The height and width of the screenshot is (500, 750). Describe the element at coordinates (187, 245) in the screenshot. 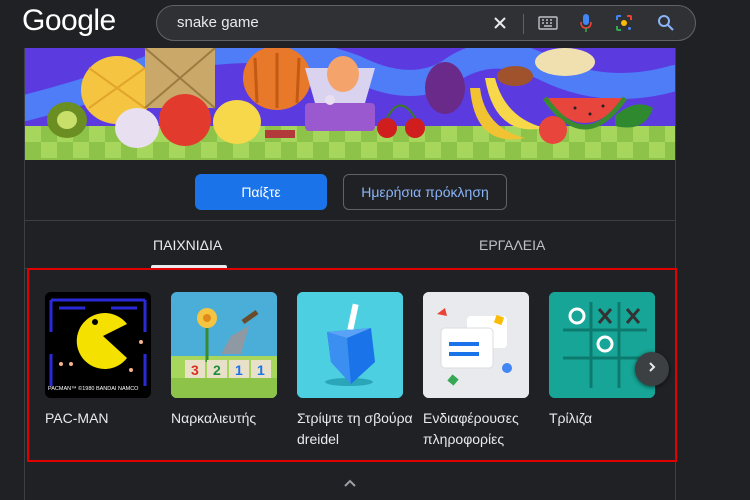

I see `tab-games: ΠΑΙΧΝΙΔΙΑ` at that location.